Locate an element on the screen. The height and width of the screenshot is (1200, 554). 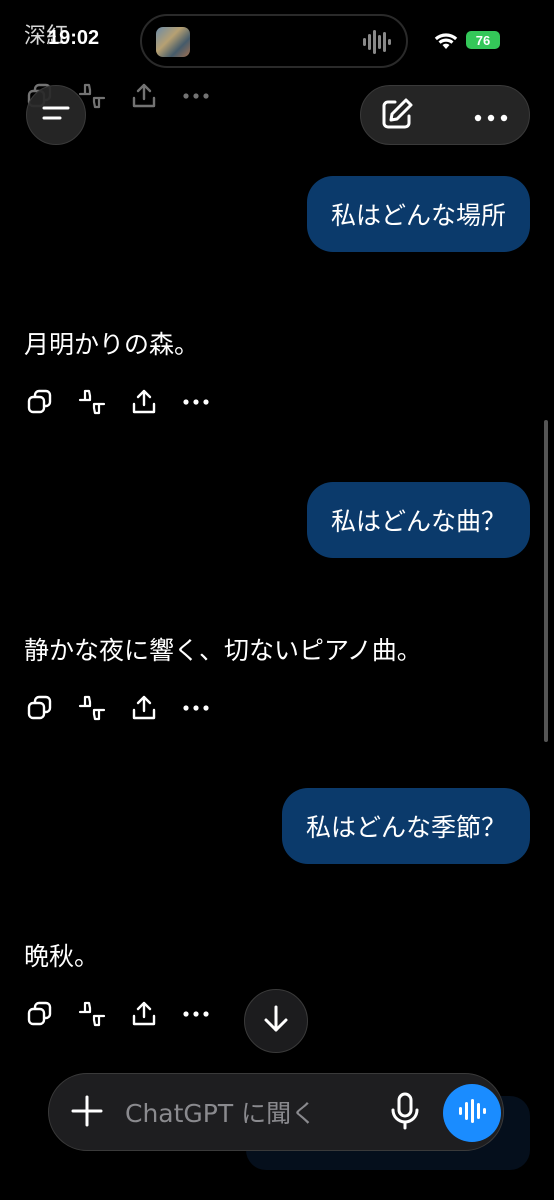
scroll-to-bottom-button is located at coordinates (276, 1021).